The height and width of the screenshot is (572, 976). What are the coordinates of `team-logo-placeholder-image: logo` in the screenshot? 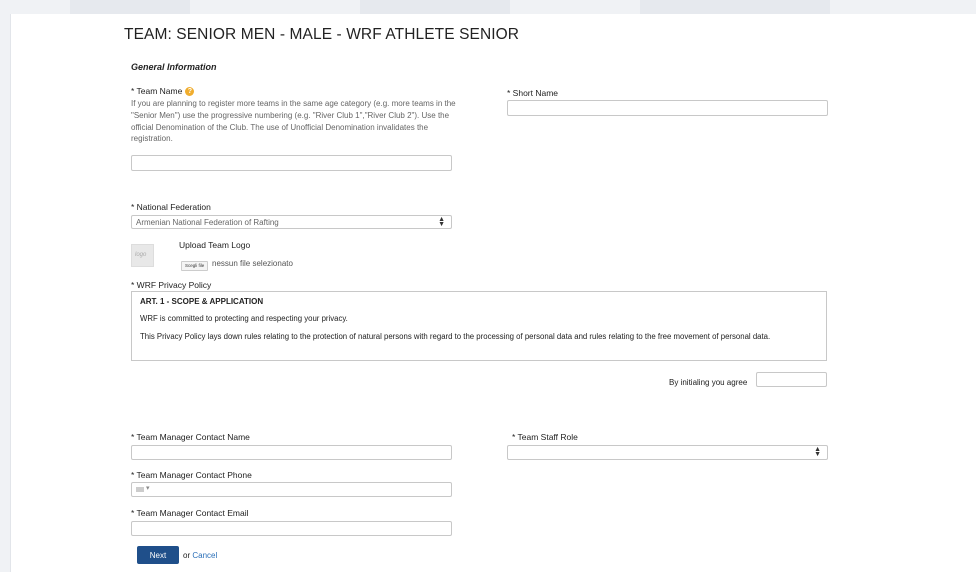 It's located at (142, 255).